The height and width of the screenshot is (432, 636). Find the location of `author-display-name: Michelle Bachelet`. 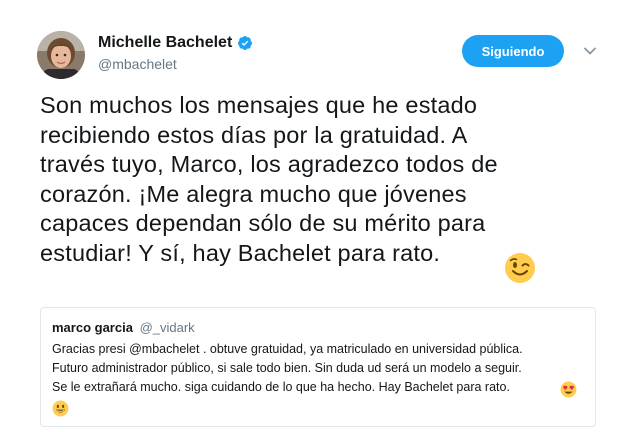

author-display-name: Michelle Bachelet is located at coordinates (165, 43).